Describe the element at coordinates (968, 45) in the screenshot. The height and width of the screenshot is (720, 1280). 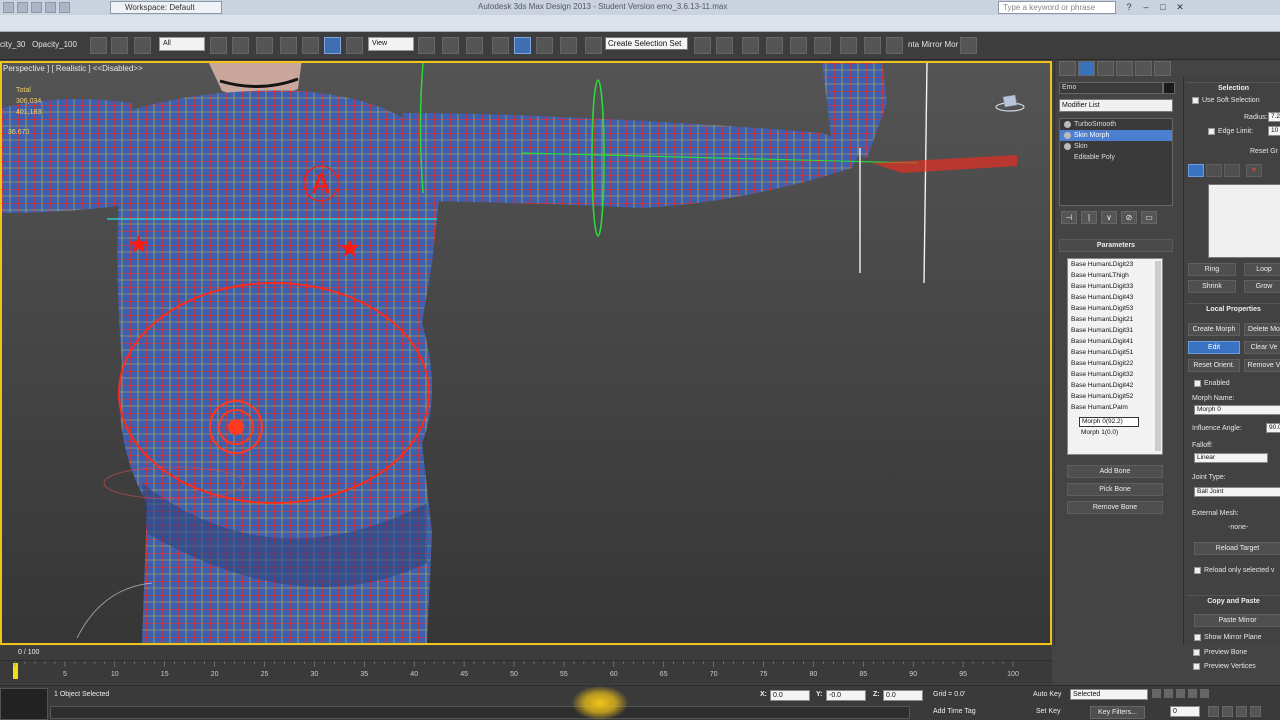
I see `toolbar-dropdown-icon` at that location.